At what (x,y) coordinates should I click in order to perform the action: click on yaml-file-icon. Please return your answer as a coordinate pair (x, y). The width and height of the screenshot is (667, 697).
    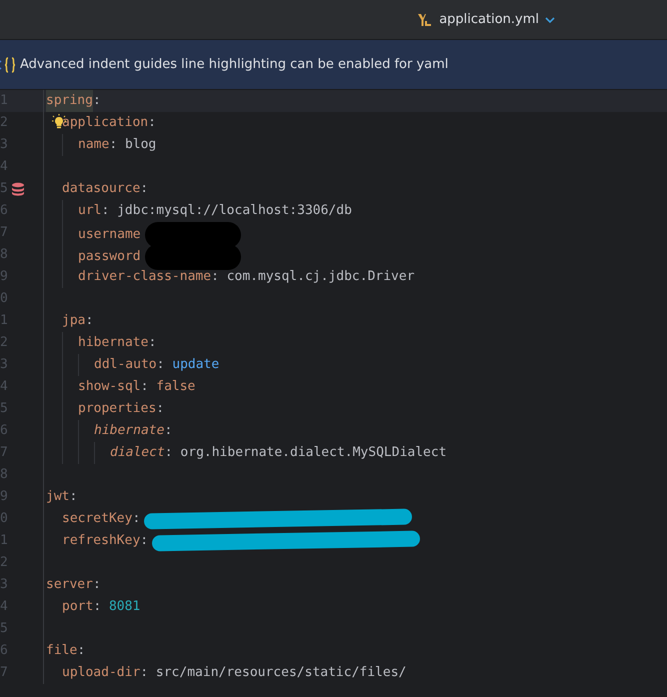
    Looking at the image, I should click on (425, 20).